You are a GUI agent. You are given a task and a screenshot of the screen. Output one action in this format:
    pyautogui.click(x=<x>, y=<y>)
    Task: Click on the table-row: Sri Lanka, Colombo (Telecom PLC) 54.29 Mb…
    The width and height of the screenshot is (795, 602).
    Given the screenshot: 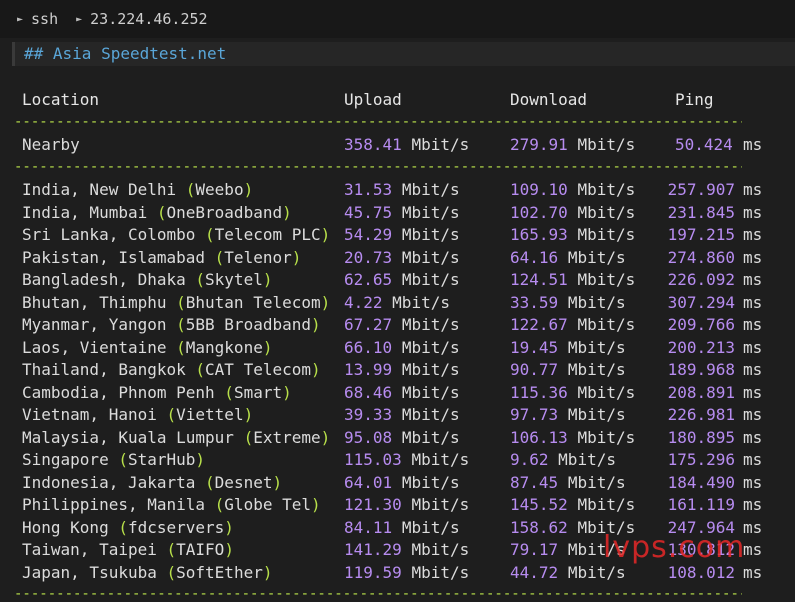 What is the action you would take?
    pyautogui.click(x=397, y=235)
    